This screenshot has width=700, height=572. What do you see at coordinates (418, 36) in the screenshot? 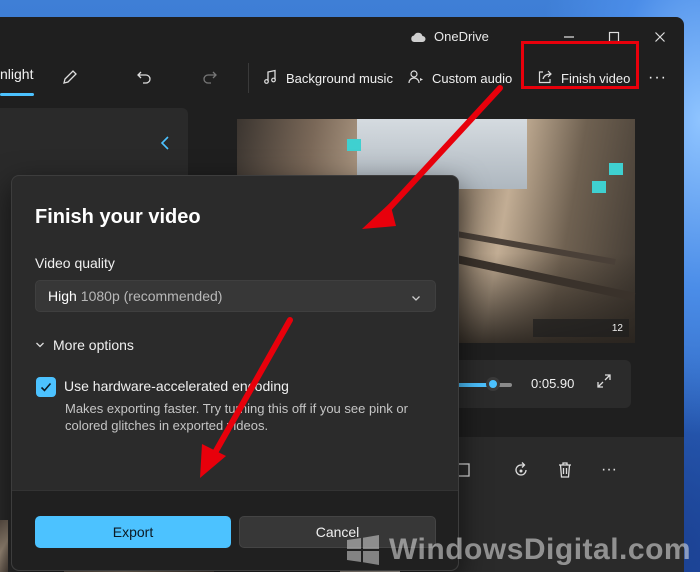
I see `cloud-icon` at bounding box center [418, 36].